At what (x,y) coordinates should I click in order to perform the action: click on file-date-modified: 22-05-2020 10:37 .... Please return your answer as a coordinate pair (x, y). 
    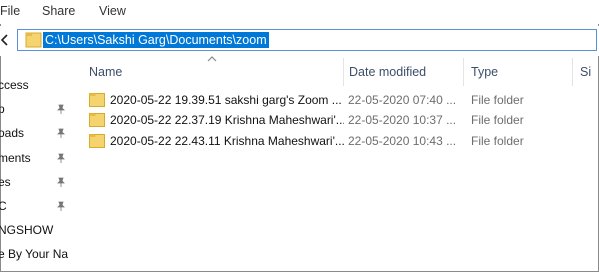
    Looking at the image, I should click on (402, 120).